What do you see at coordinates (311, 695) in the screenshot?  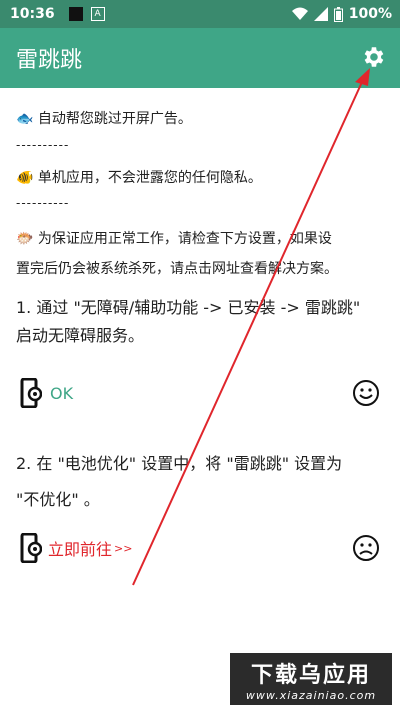 I see `watermark-sub: www.xiazainiao.com` at bounding box center [311, 695].